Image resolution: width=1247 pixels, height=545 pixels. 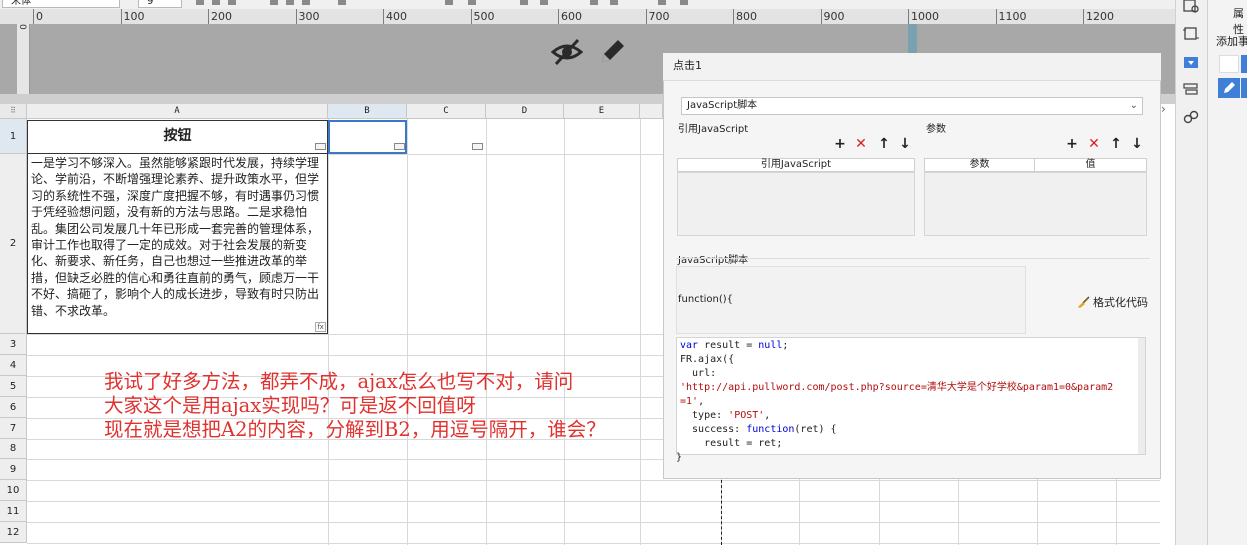 I want to click on row-header-3: 3, so click(x=13, y=344).